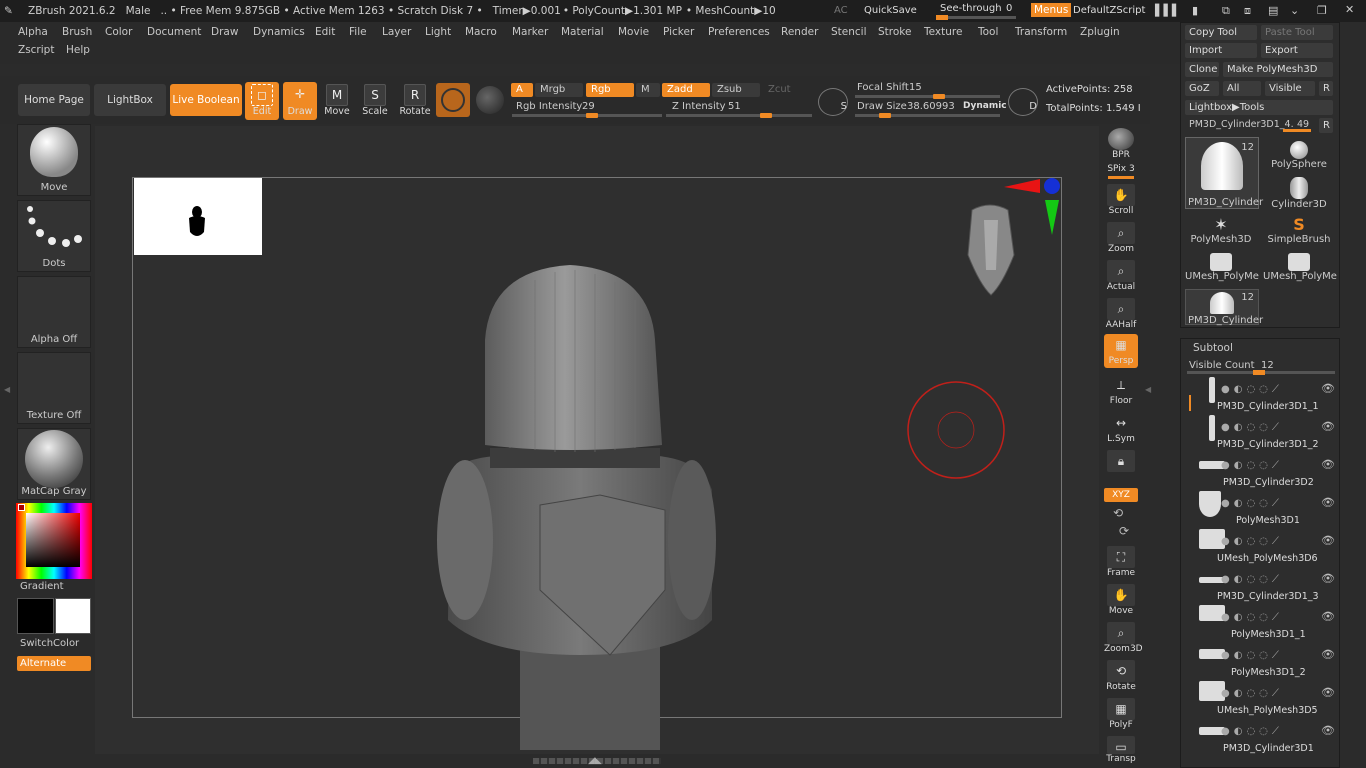  I want to click on polyf-button: ▦ PolyF, so click(1121, 715).